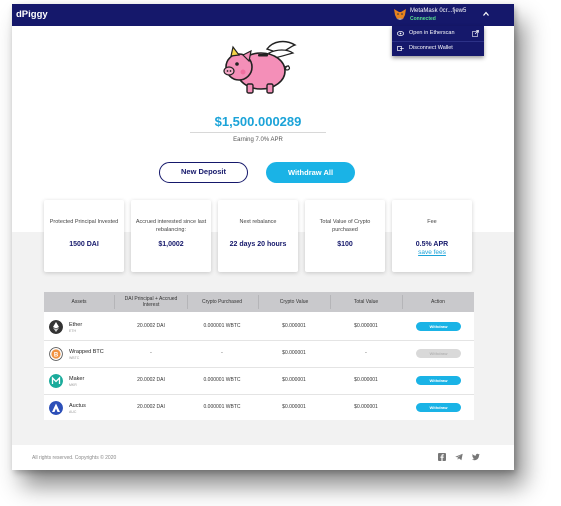  I want to click on column-header-total-value: Total Value, so click(366, 302).